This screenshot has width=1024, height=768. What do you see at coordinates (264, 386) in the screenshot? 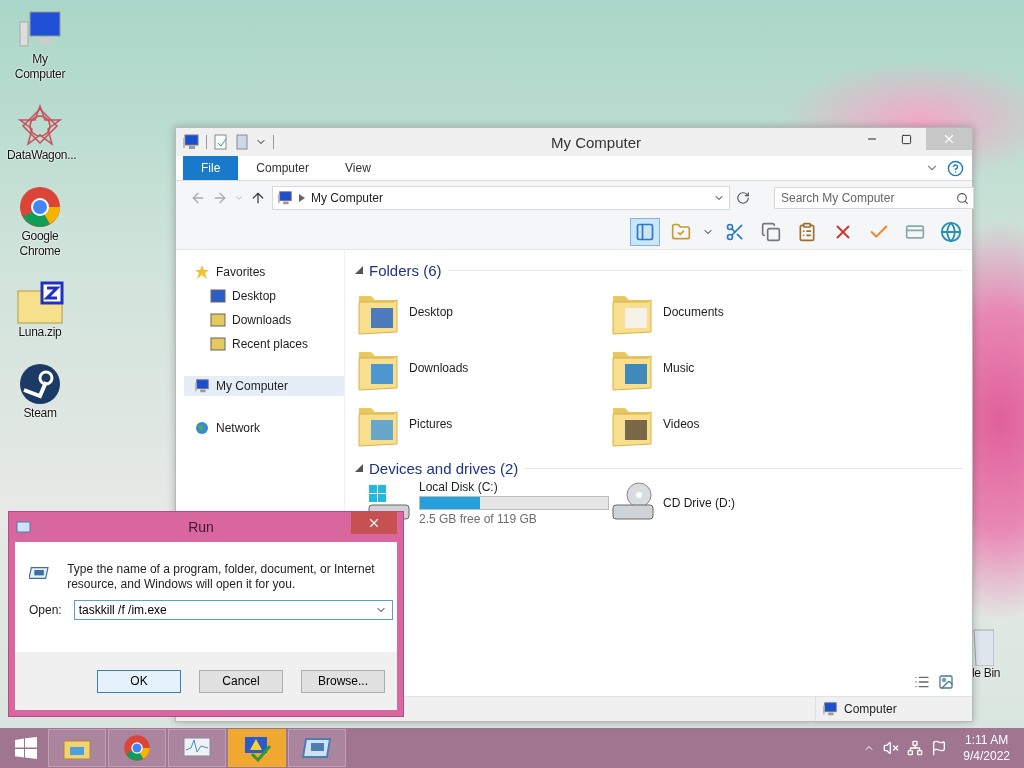
I see `nav-item: My Computer` at bounding box center [264, 386].